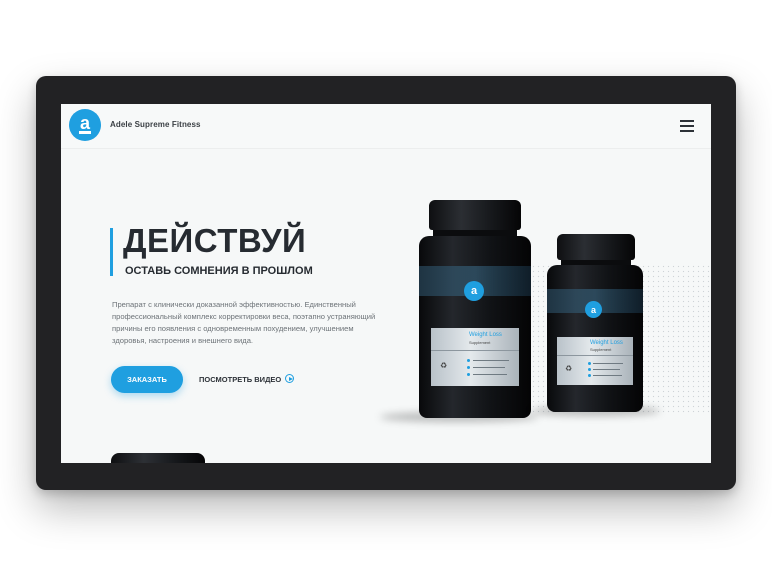 This screenshot has height=572, width=772. What do you see at coordinates (219, 271) in the screenshot?
I see `hero-subtitle: ОСТАВЬ СОМНЕНИЯ В ПРОШЛОМ` at bounding box center [219, 271].